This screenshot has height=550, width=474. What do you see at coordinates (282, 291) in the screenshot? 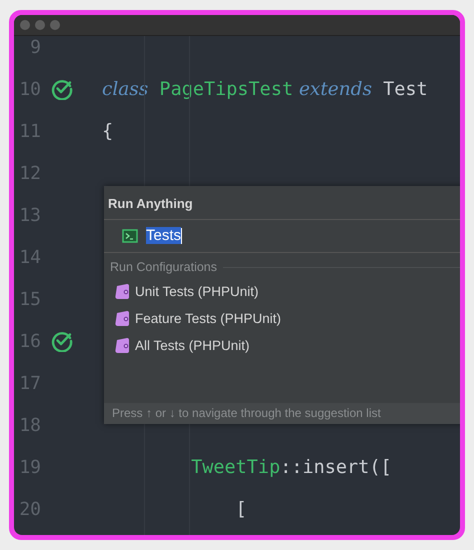
I see `configuration-item: Unit Tests (PHPUnit)` at bounding box center [282, 291].